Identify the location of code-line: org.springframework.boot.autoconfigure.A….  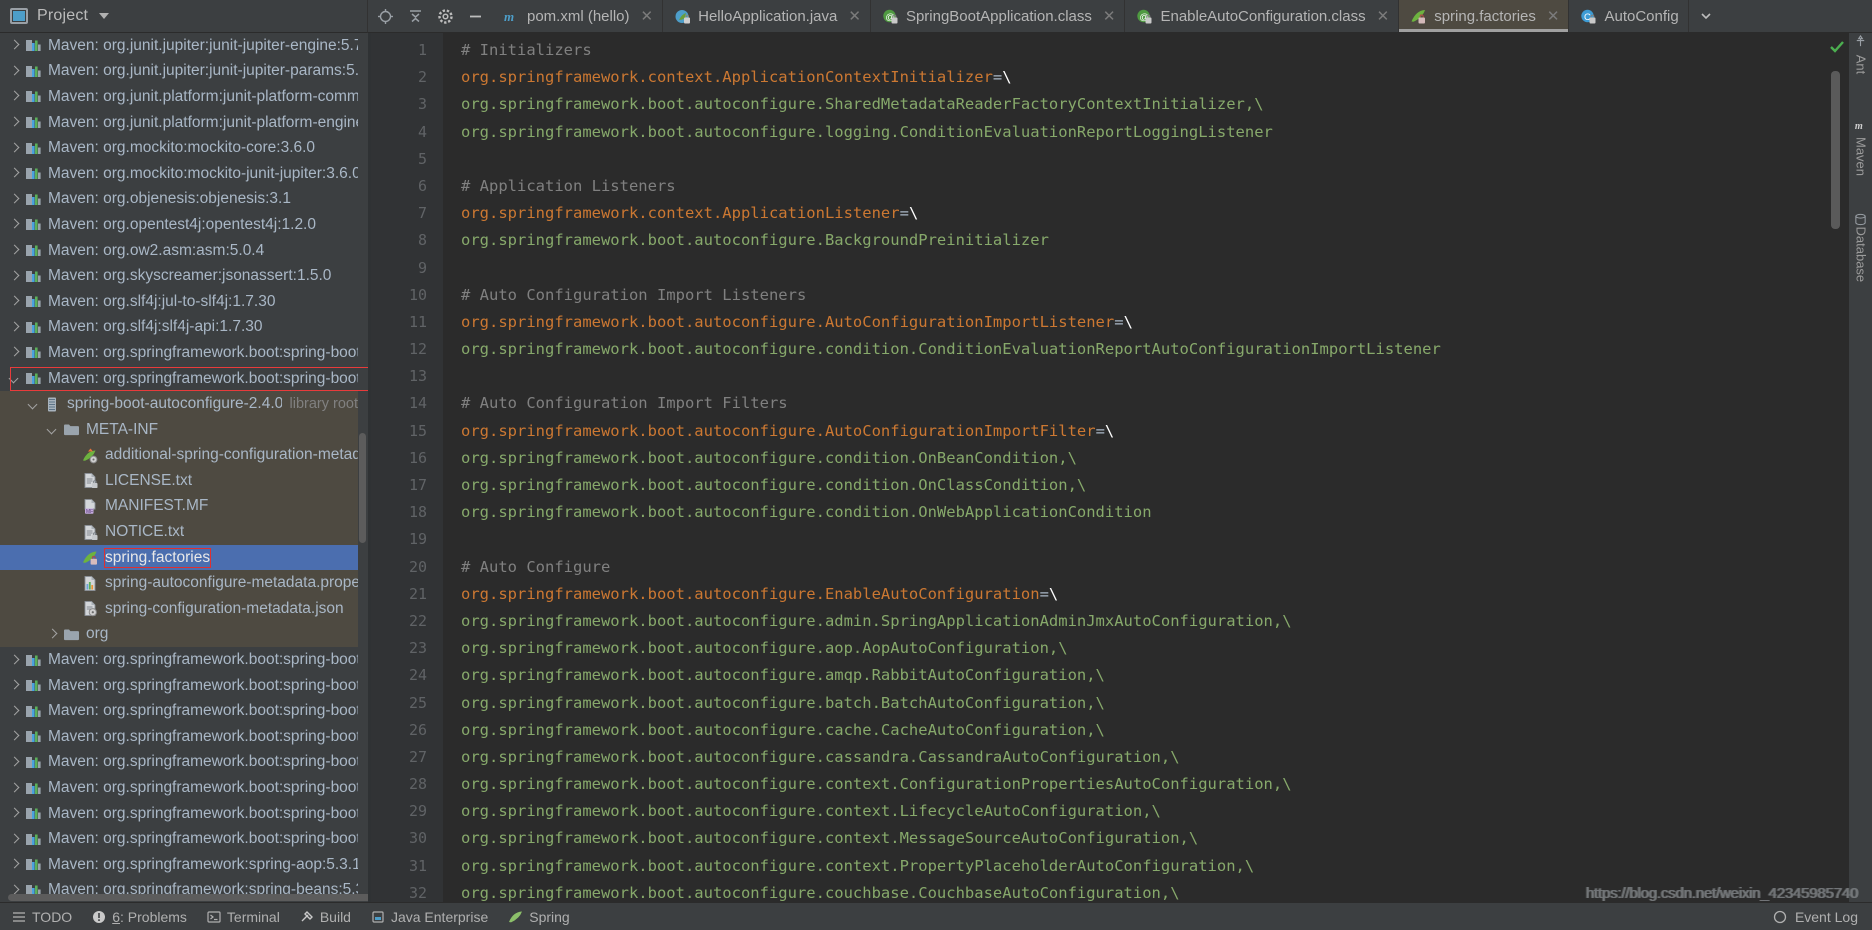
(1143, 322).